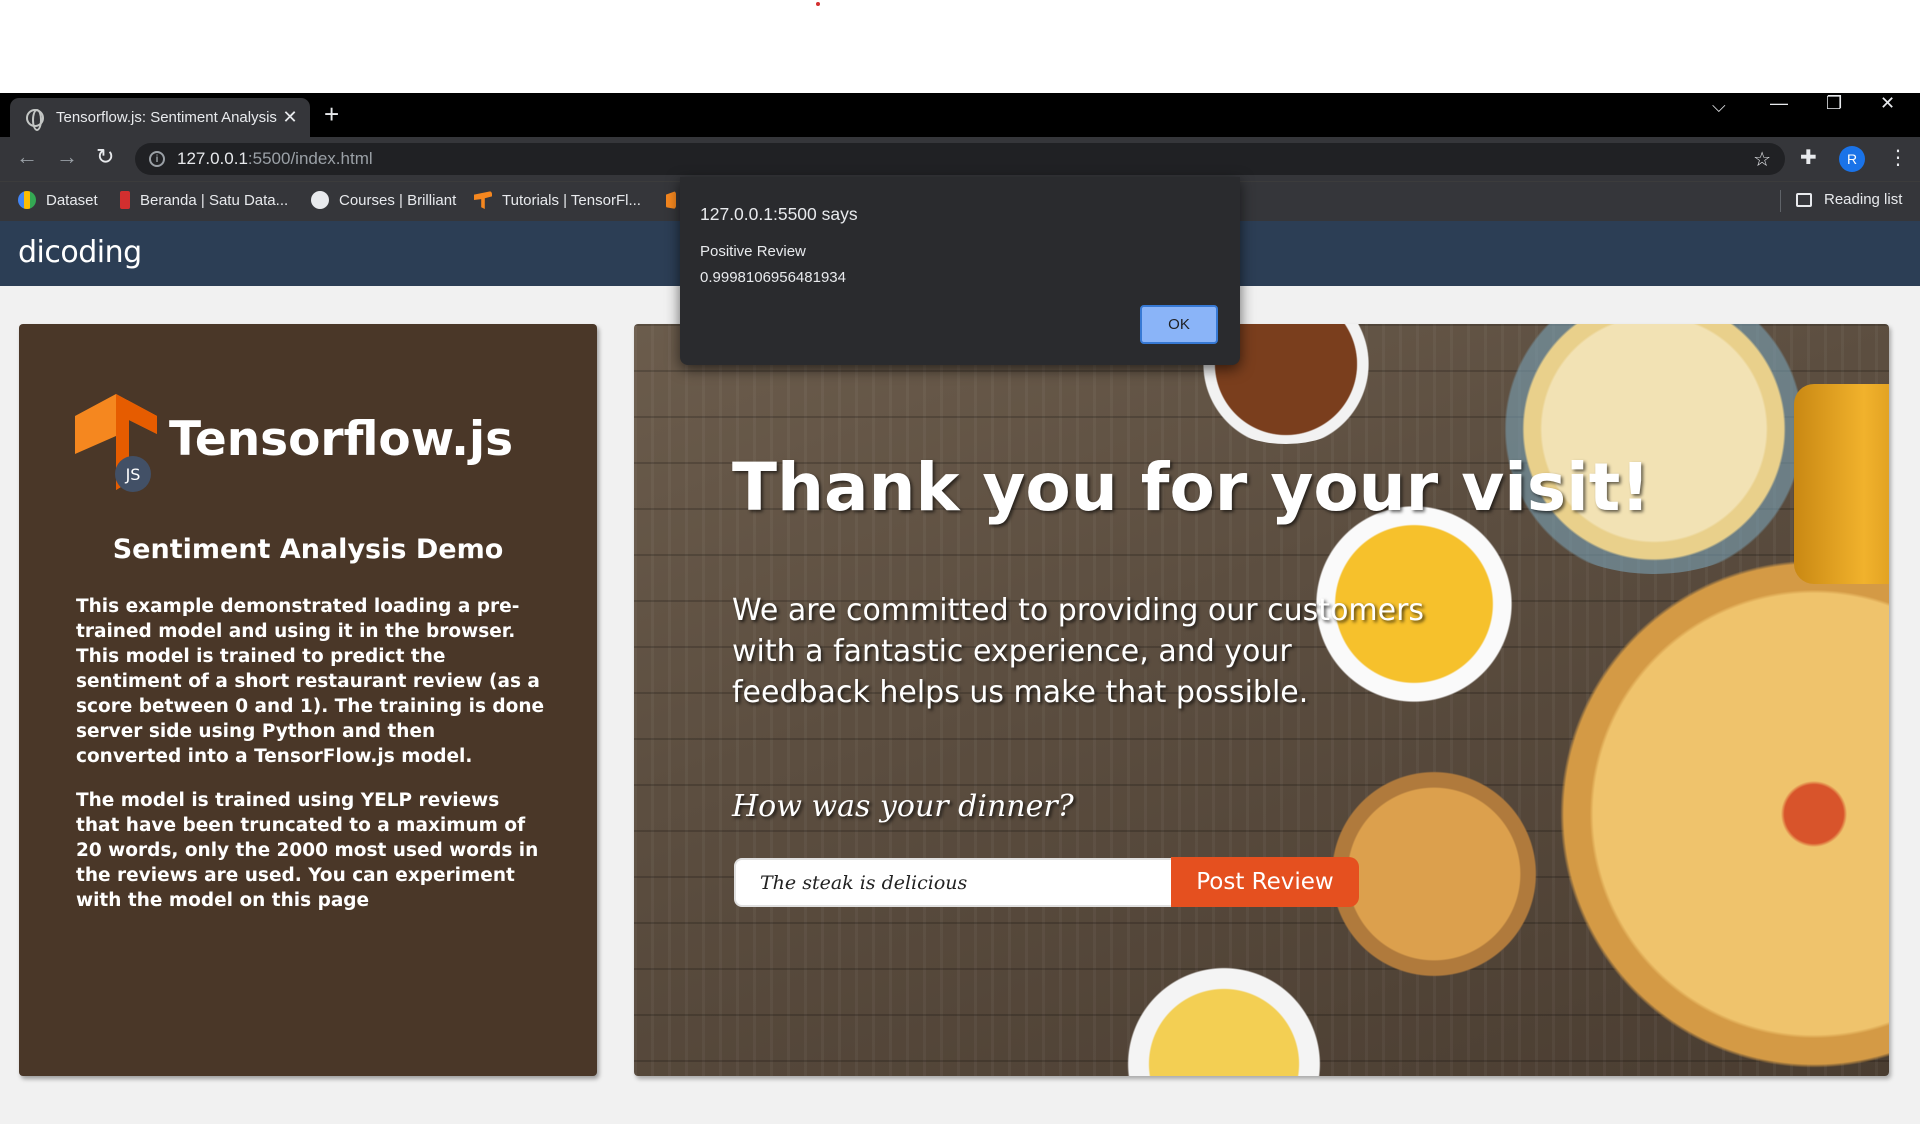 Image resolution: width=1920 pixels, height=1124 pixels. Describe the element at coordinates (773, 265) in the screenshot. I see `dialog-message: Positive Review 0.9998106956481934` at that location.